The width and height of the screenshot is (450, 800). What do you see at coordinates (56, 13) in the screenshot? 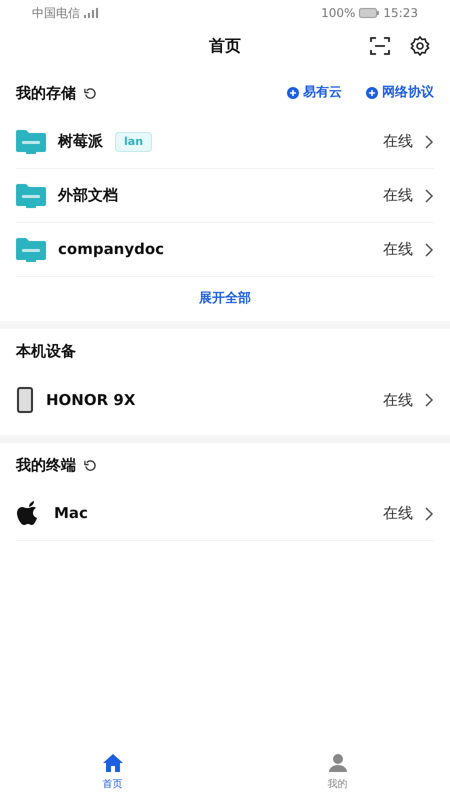
I see `carrier-text: 中国电信` at bounding box center [56, 13].